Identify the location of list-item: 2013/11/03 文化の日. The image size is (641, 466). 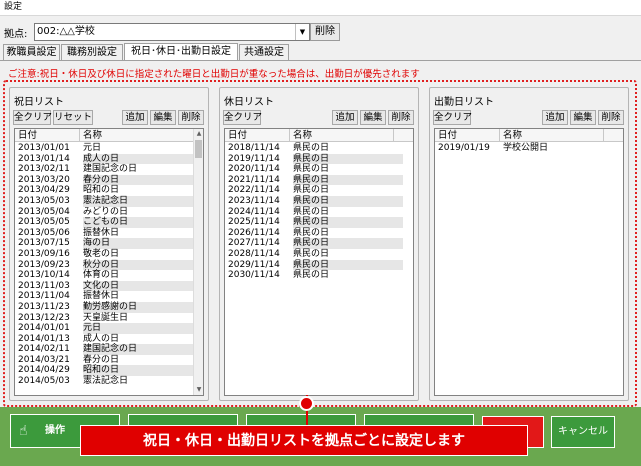
(109, 286).